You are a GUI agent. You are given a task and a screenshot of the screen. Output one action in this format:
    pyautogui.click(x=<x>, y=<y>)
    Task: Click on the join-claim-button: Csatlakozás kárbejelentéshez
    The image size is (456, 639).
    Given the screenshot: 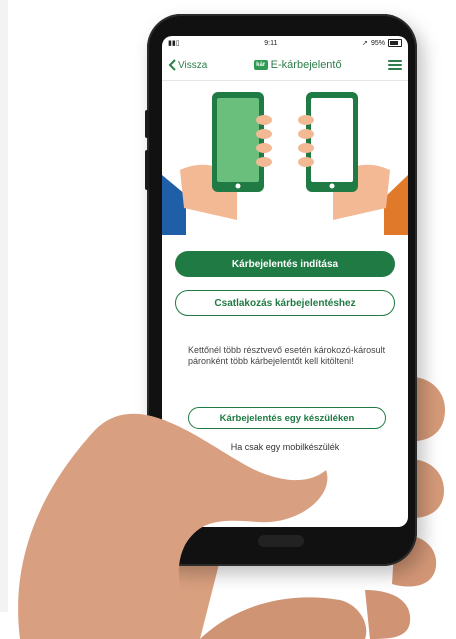 What is the action you would take?
    pyautogui.click(x=285, y=303)
    